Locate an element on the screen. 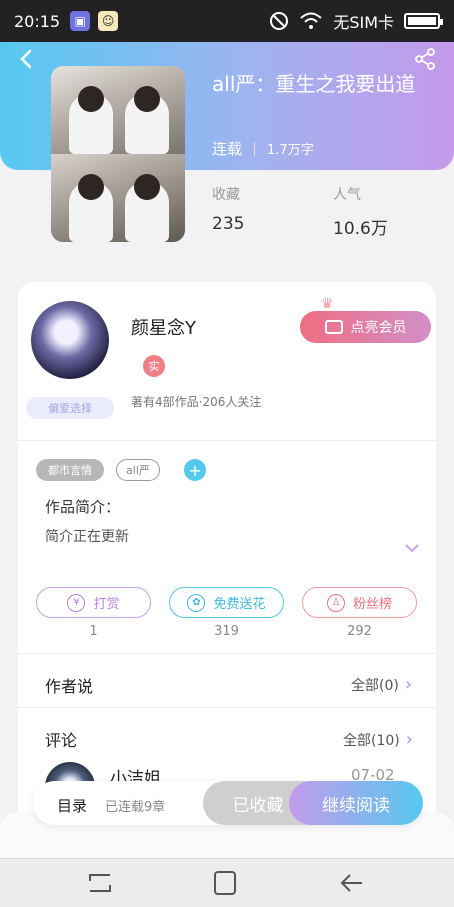 The width and height of the screenshot is (454, 907). comments-title: 评论 is located at coordinates (61, 740).